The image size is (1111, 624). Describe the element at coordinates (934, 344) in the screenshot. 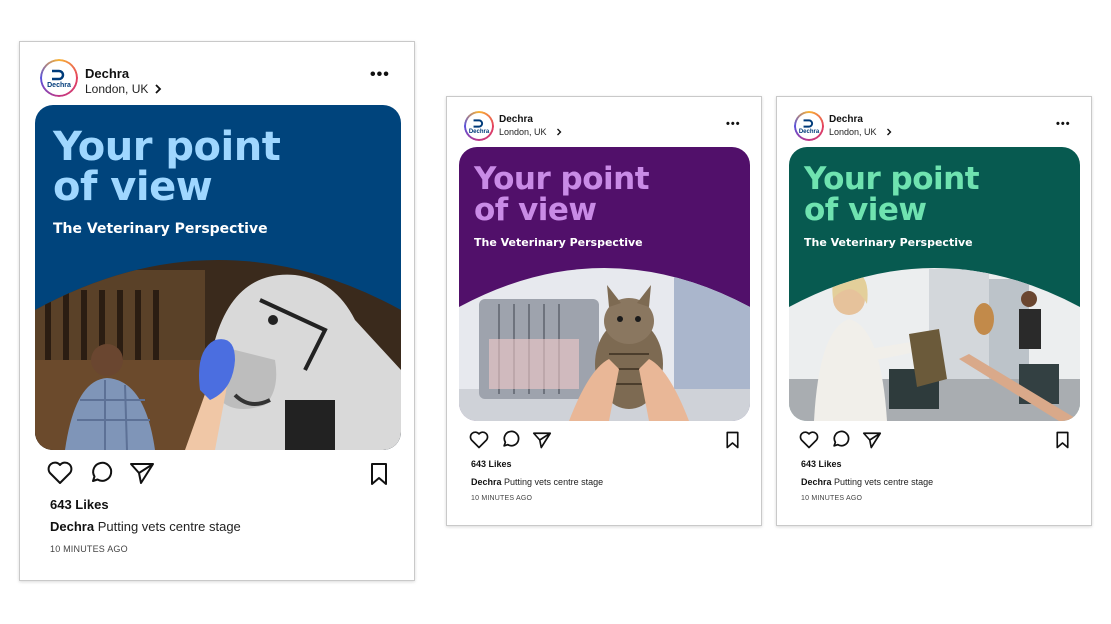

I see `photo-woman-in-waiting-room` at that location.